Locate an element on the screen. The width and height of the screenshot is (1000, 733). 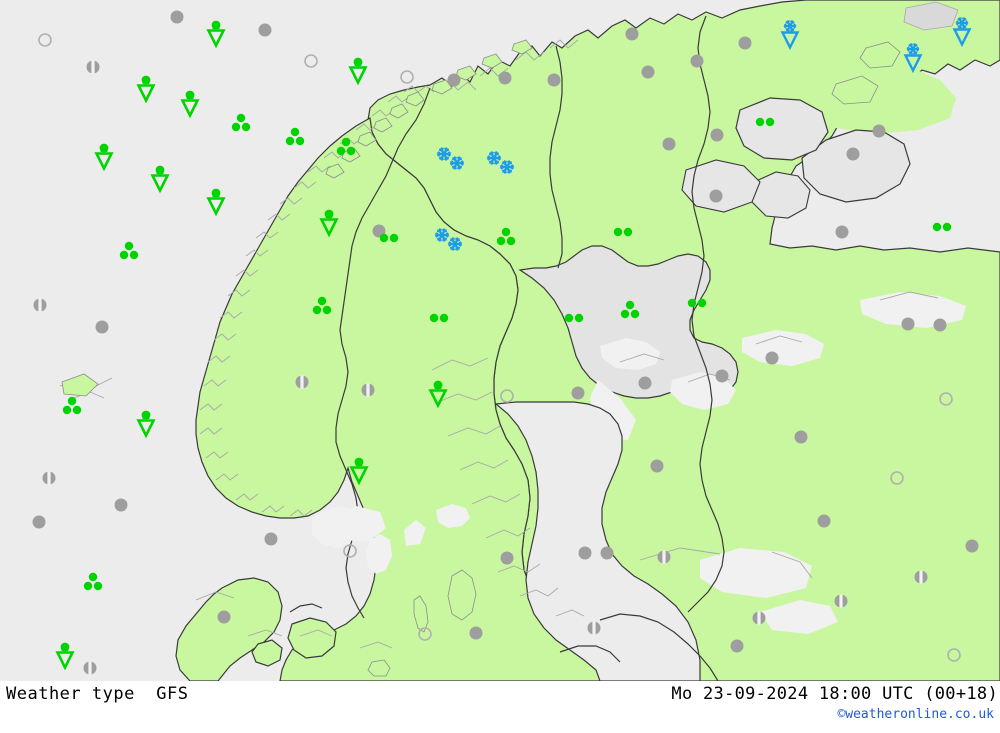
forecast-timestamp: Mo 23-09-2024 18:00 UTC (00+18) is located at coordinates (834, 694).